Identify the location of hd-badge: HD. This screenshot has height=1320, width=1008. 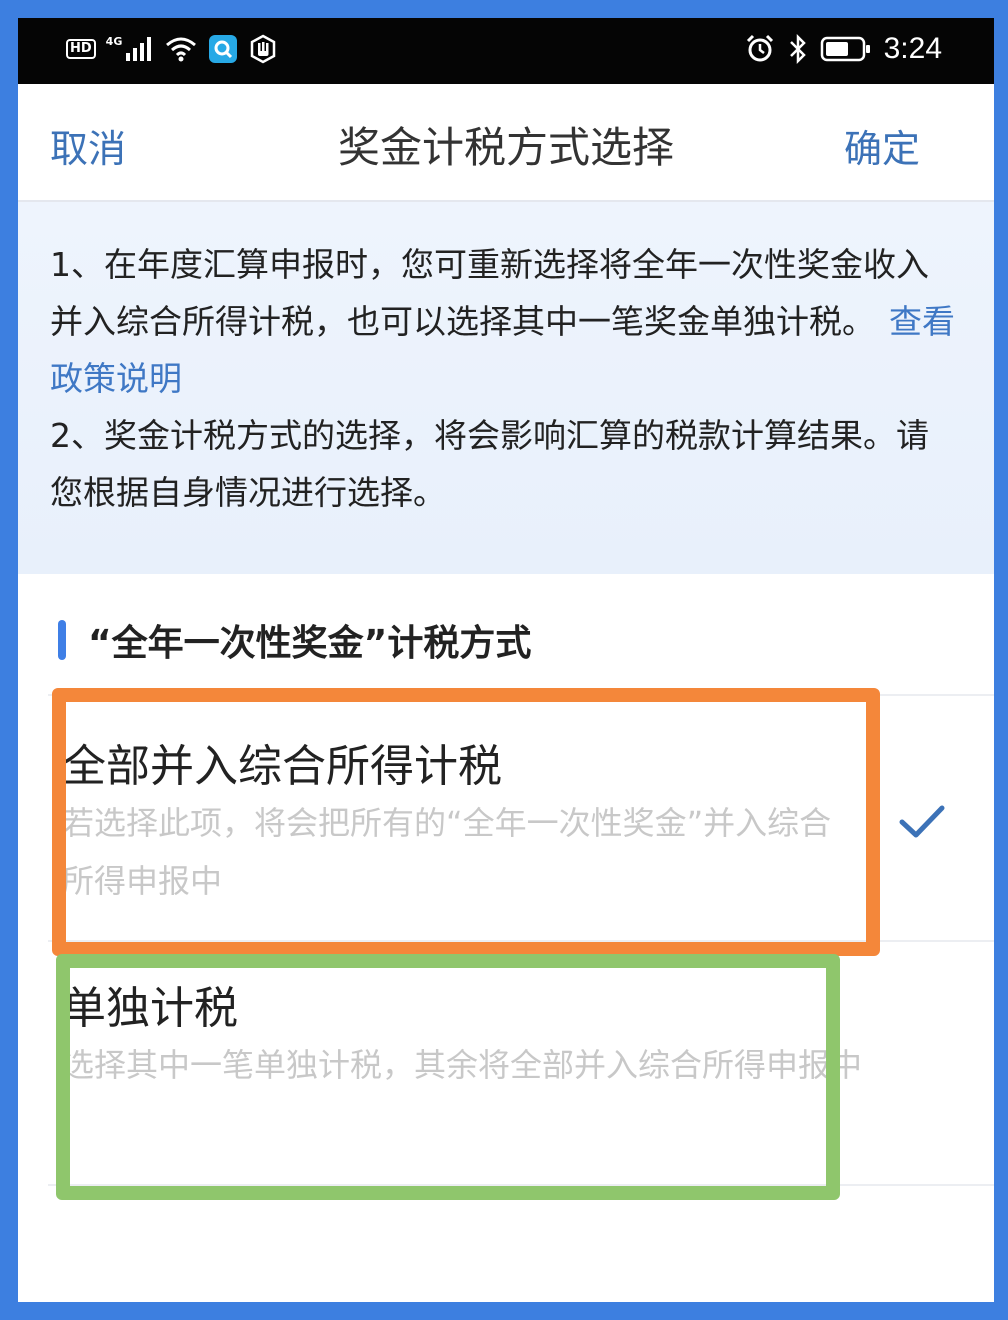
(81, 49).